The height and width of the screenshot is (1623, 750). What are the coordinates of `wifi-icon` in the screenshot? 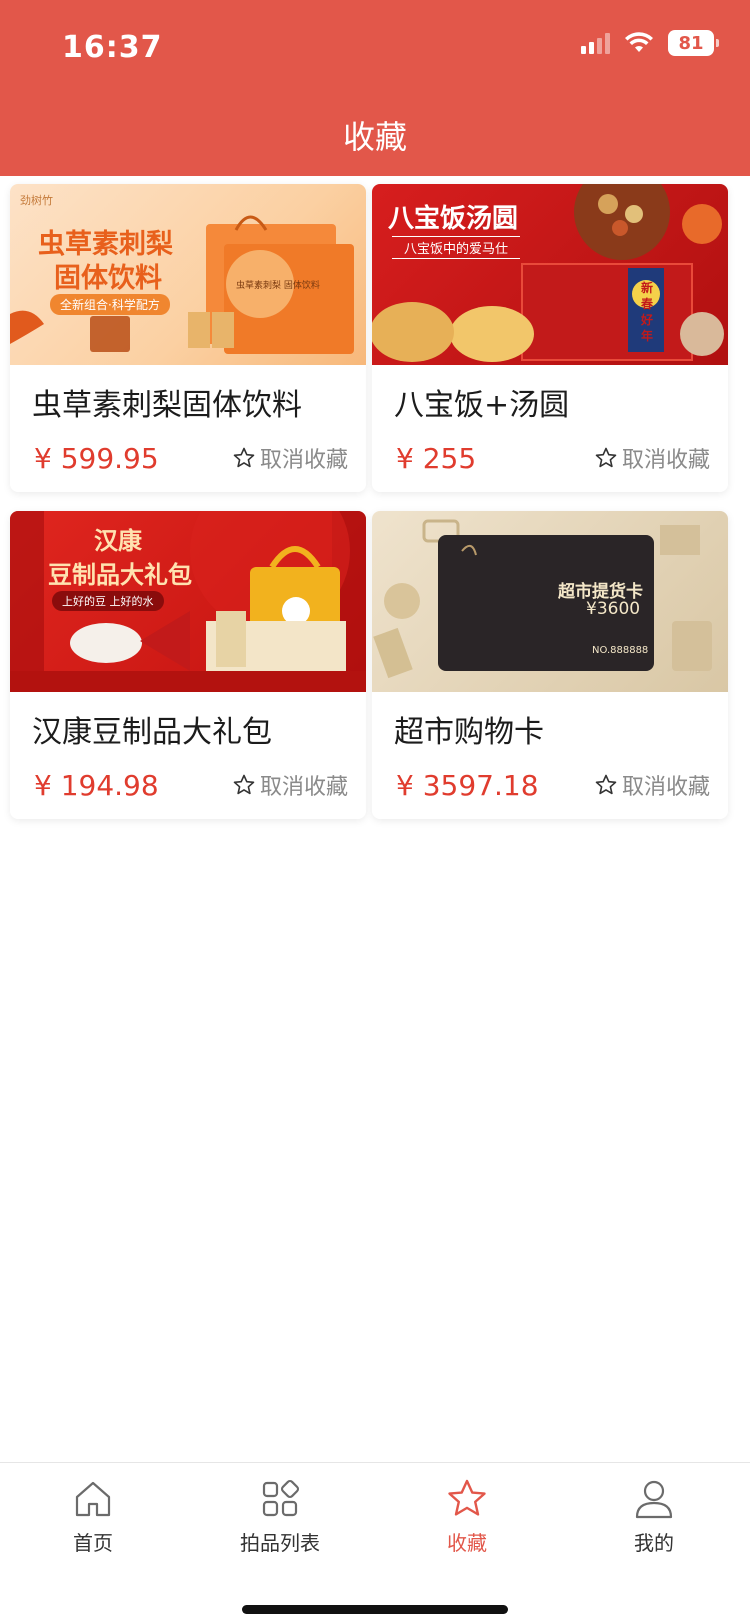 It's located at (639, 42).